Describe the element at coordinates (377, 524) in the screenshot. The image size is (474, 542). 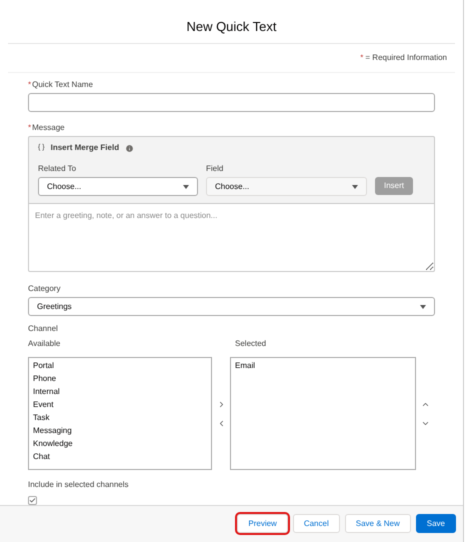
I see `footer-button: Save & New` at that location.